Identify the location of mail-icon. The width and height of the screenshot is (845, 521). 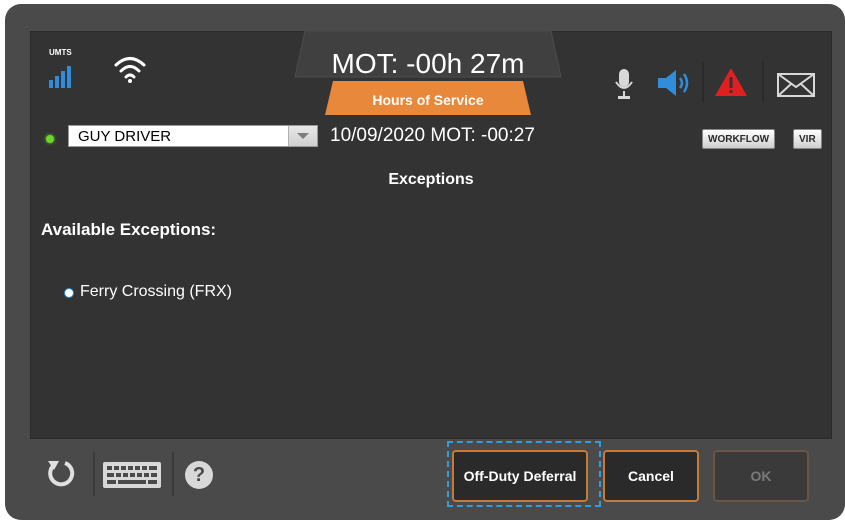
(796, 85).